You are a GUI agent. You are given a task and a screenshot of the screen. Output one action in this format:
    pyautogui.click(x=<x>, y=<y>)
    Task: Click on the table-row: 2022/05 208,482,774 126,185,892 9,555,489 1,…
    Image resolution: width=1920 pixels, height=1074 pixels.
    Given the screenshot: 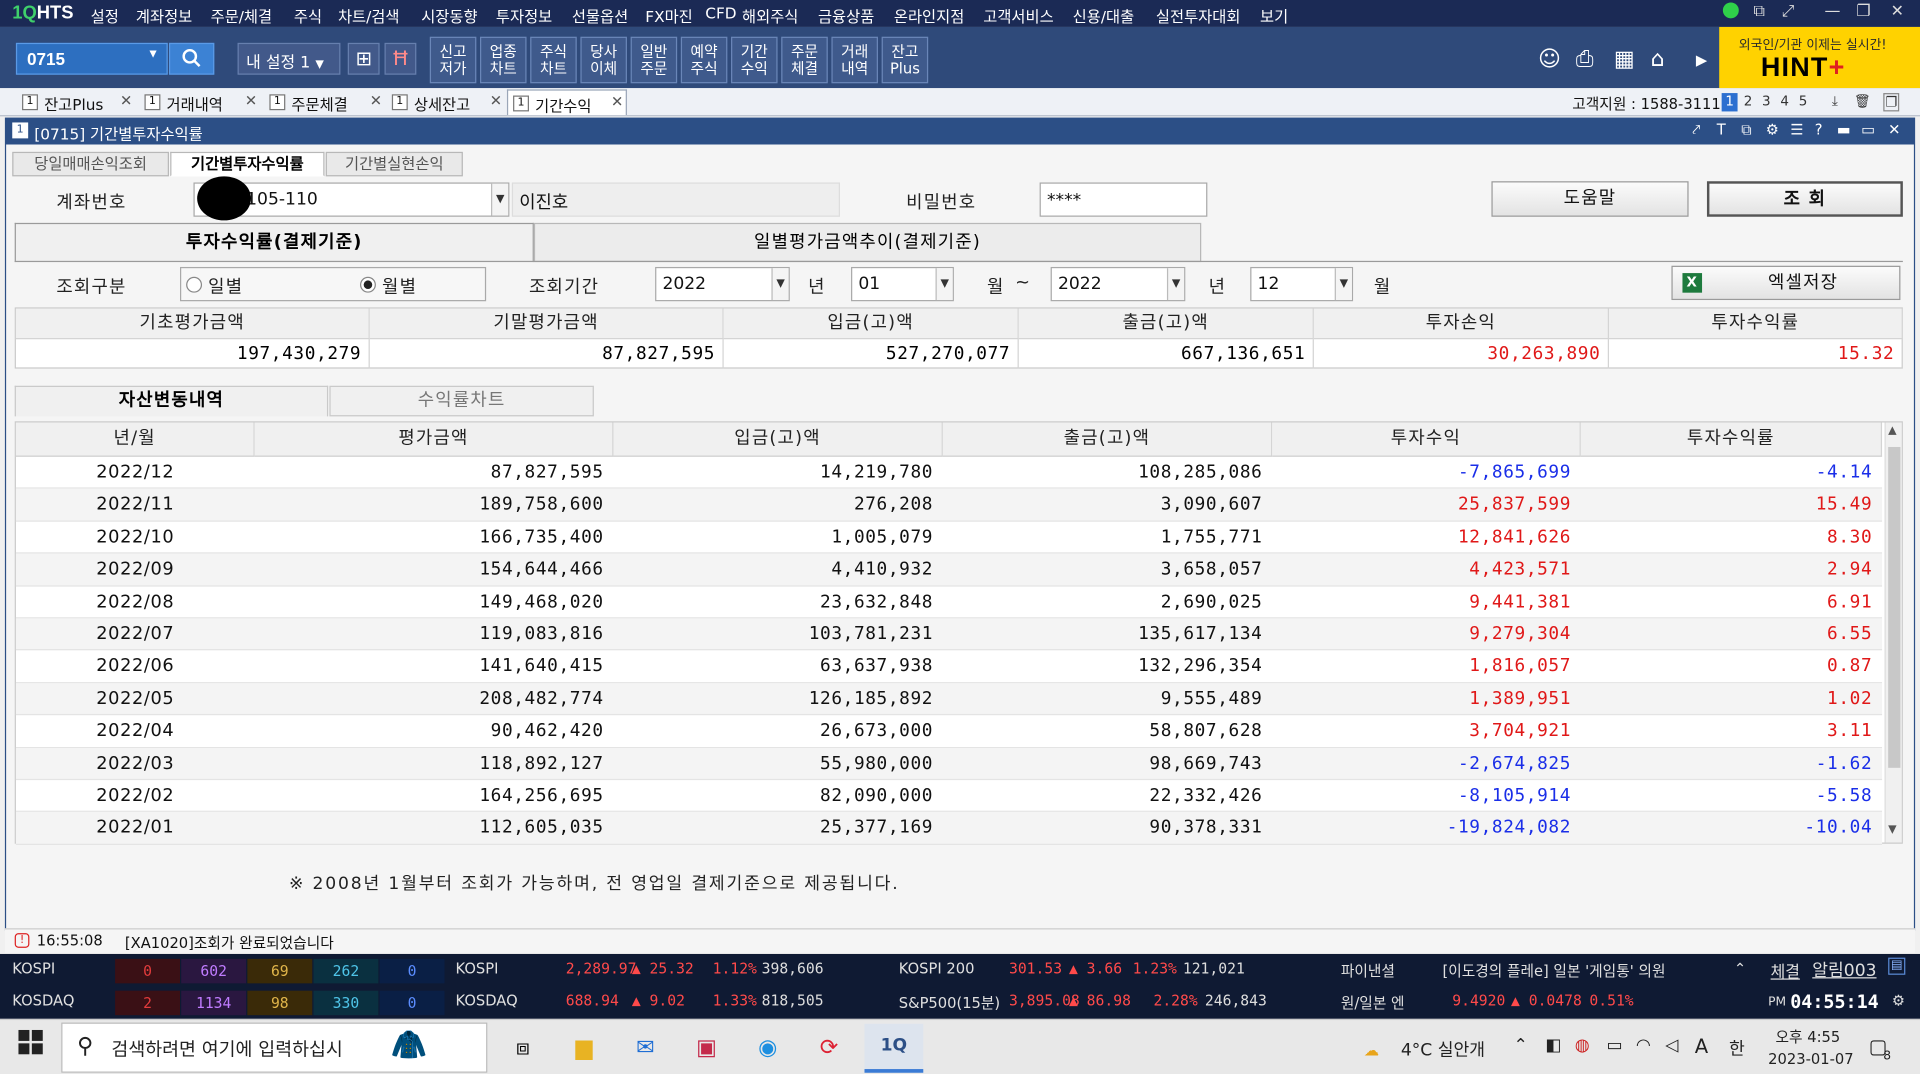 What is the action you would take?
    pyautogui.click(x=949, y=699)
    